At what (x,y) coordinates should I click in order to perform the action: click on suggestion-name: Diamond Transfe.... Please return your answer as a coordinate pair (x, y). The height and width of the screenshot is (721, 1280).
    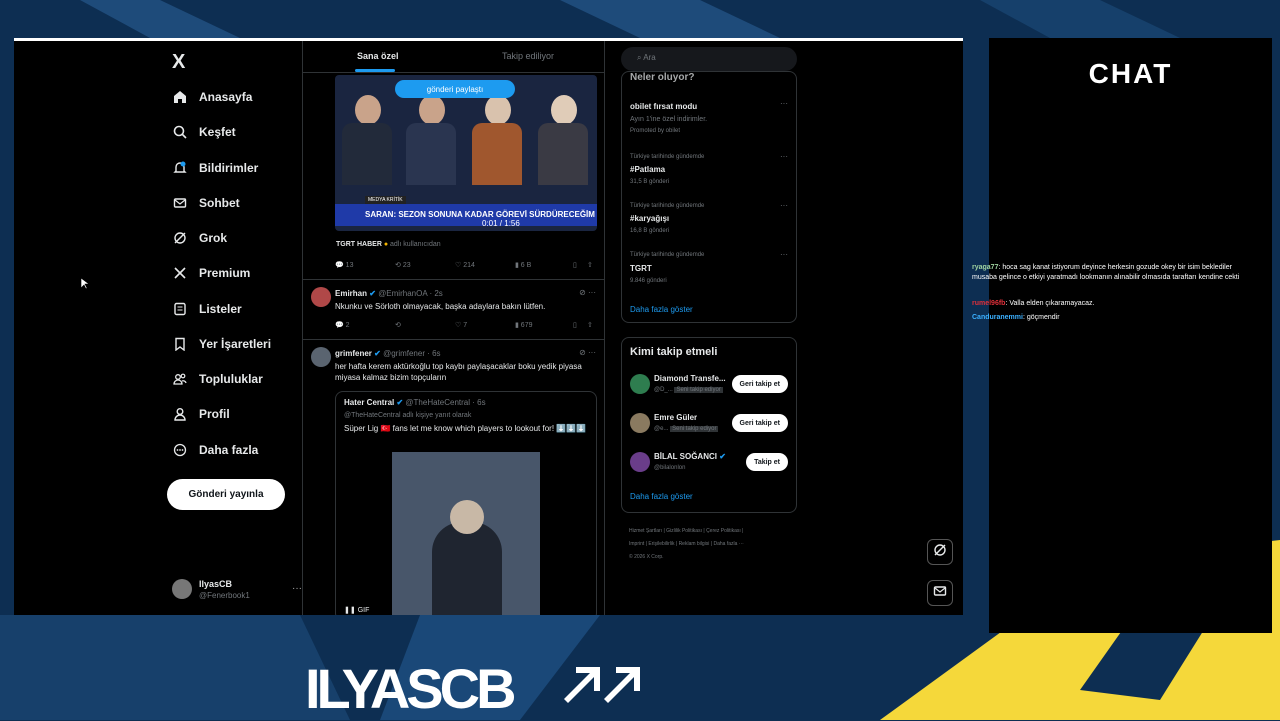
    Looking at the image, I should click on (690, 378).